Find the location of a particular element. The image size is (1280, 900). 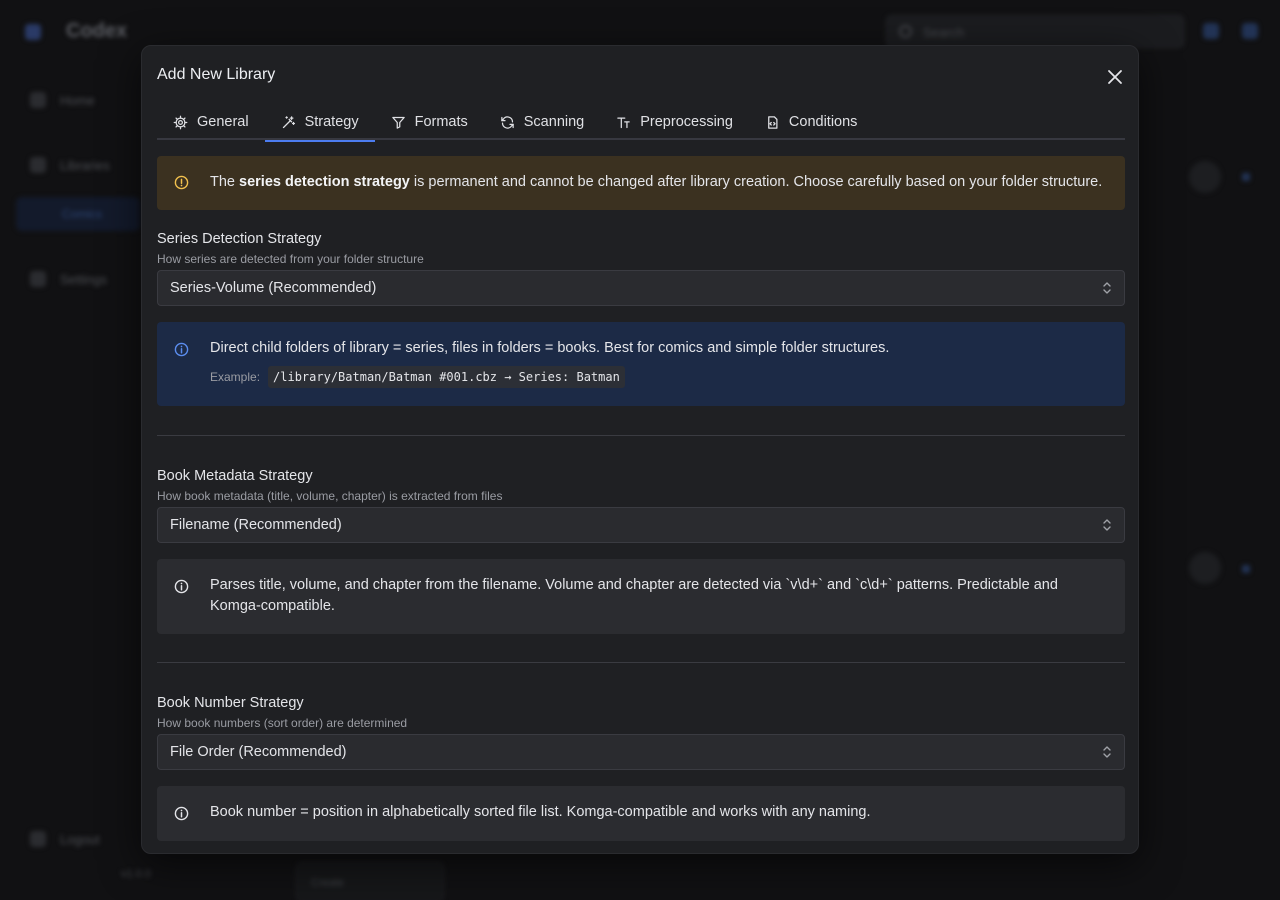

tab-label: Preprocessing is located at coordinates (686, 122).